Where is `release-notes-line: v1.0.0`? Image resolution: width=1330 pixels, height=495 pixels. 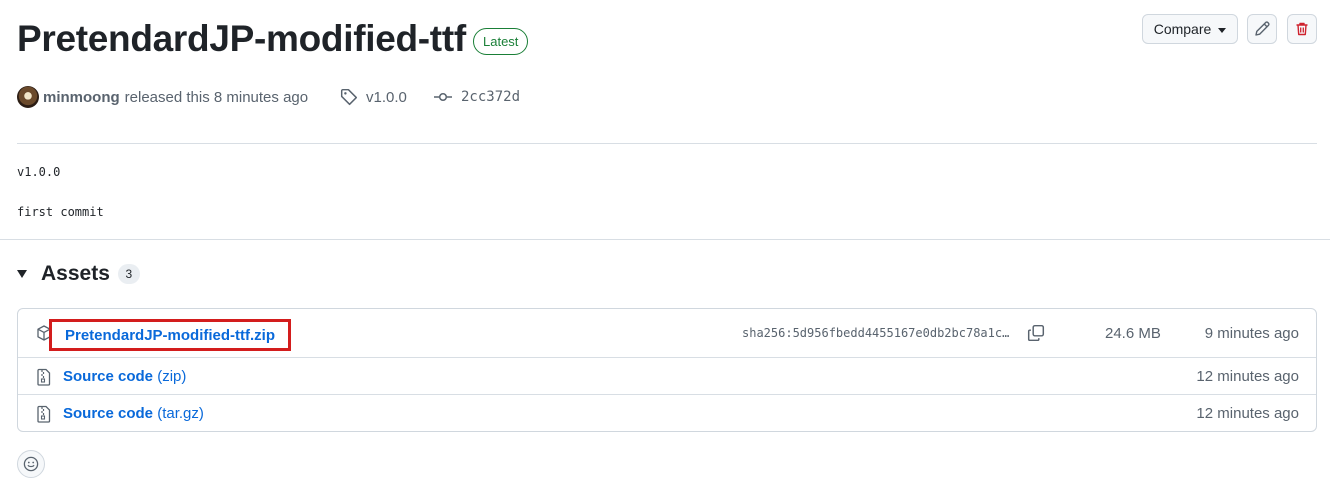
release-notes-line: v1.0.0 is located at coordinates (39, 172).